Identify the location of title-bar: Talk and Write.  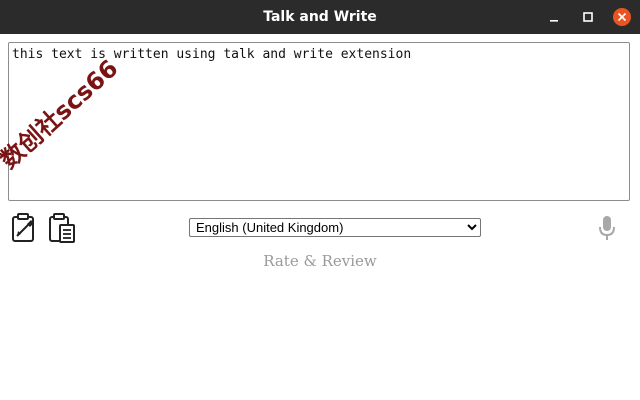
(320, 17).